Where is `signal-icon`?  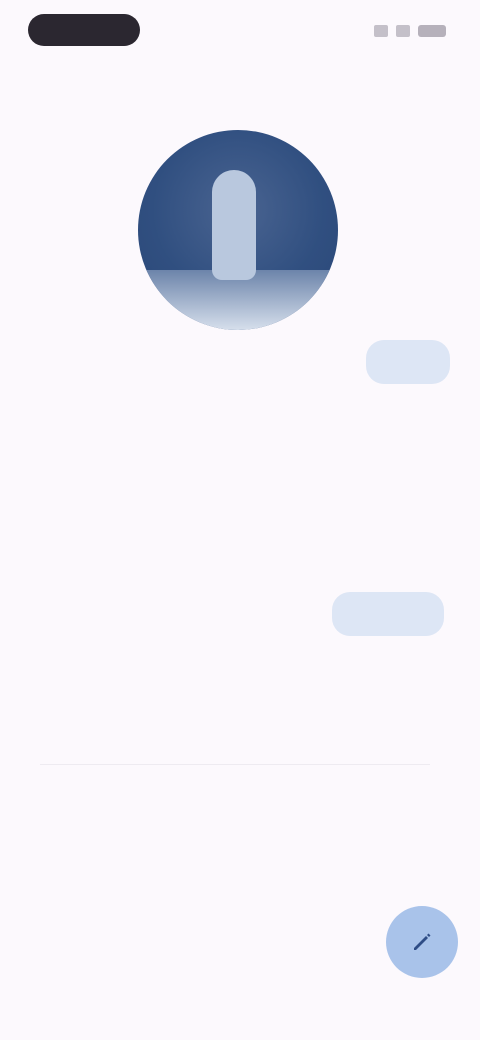 signal-icon is located at coordinates (381, 31).